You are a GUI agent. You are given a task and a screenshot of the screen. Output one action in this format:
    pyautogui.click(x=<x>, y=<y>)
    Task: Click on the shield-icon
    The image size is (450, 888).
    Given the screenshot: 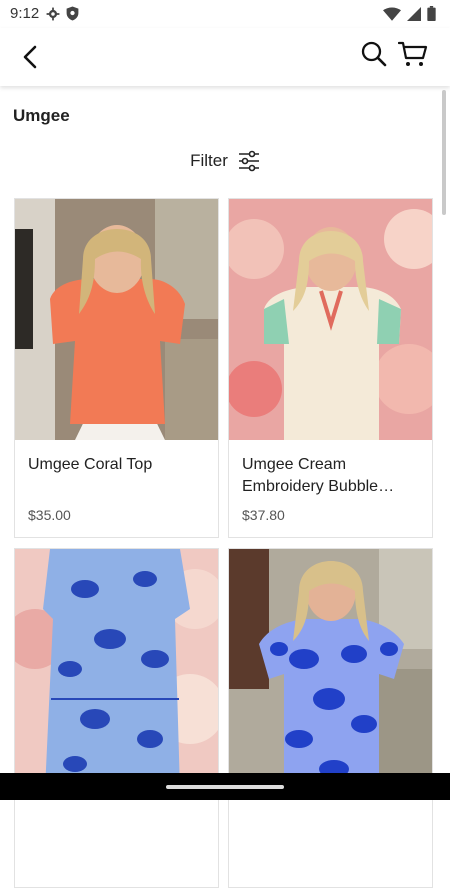 What is the action you would take?
    pyautogui.click(x=72, y=13)
    